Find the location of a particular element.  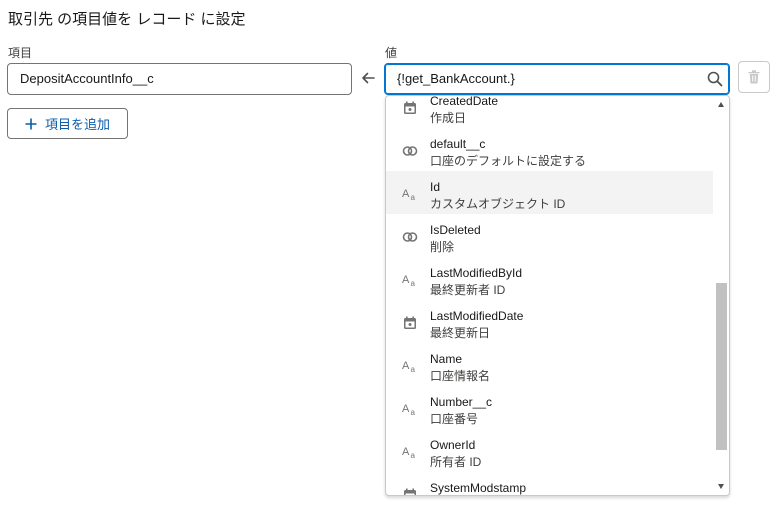

option-api-name: Id is located at coordinates (435, 187).